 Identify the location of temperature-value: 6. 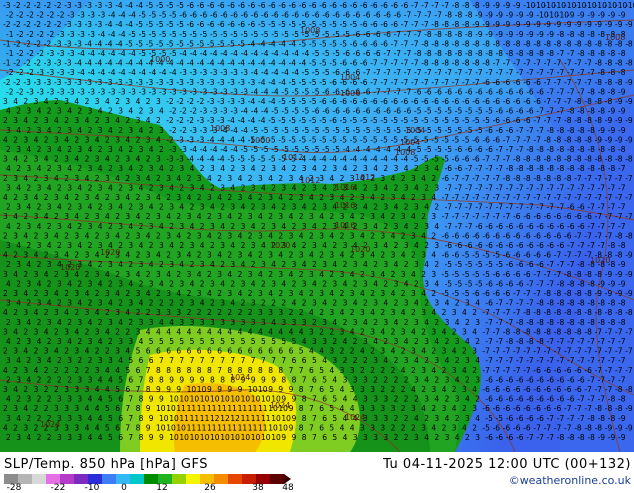
(189, 351).